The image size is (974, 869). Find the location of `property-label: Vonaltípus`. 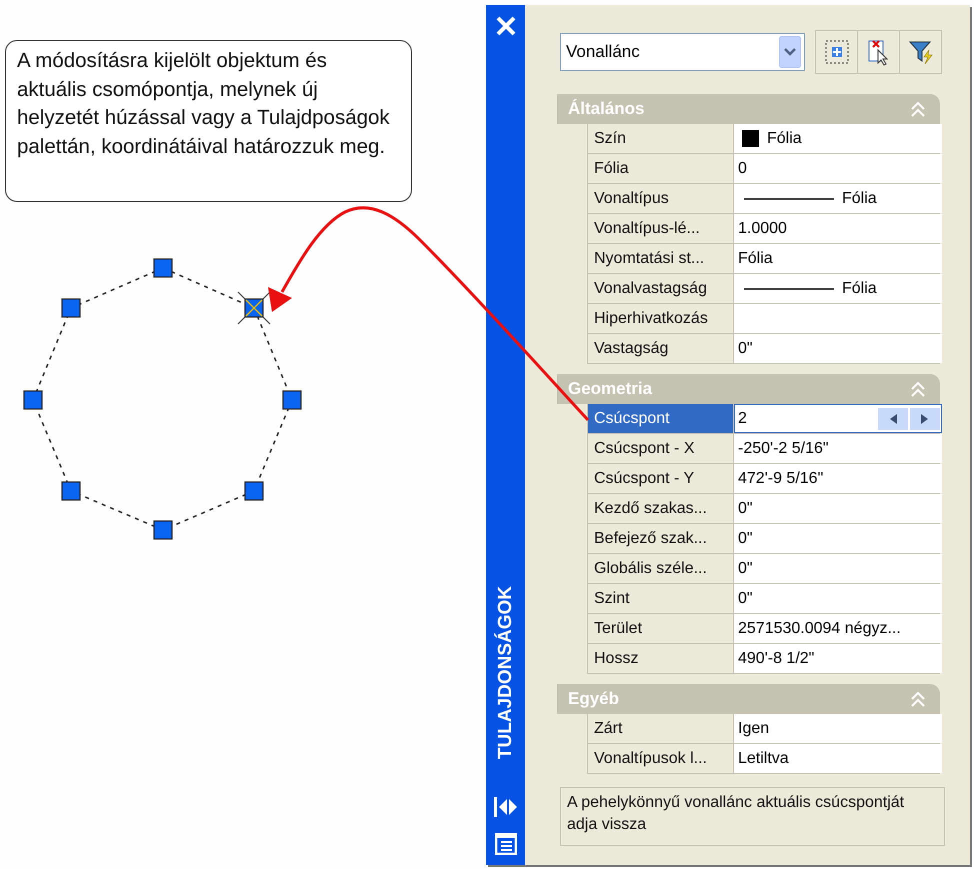

property-label: Vonaltípus is located at coordinates (660, 198).